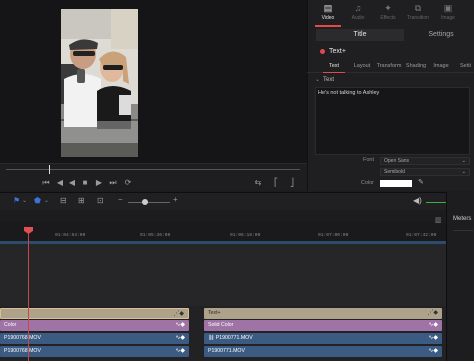 This screenshot has height=361, width=474. I want to click on jump-end-icon: ⏭, so click(113, 183).